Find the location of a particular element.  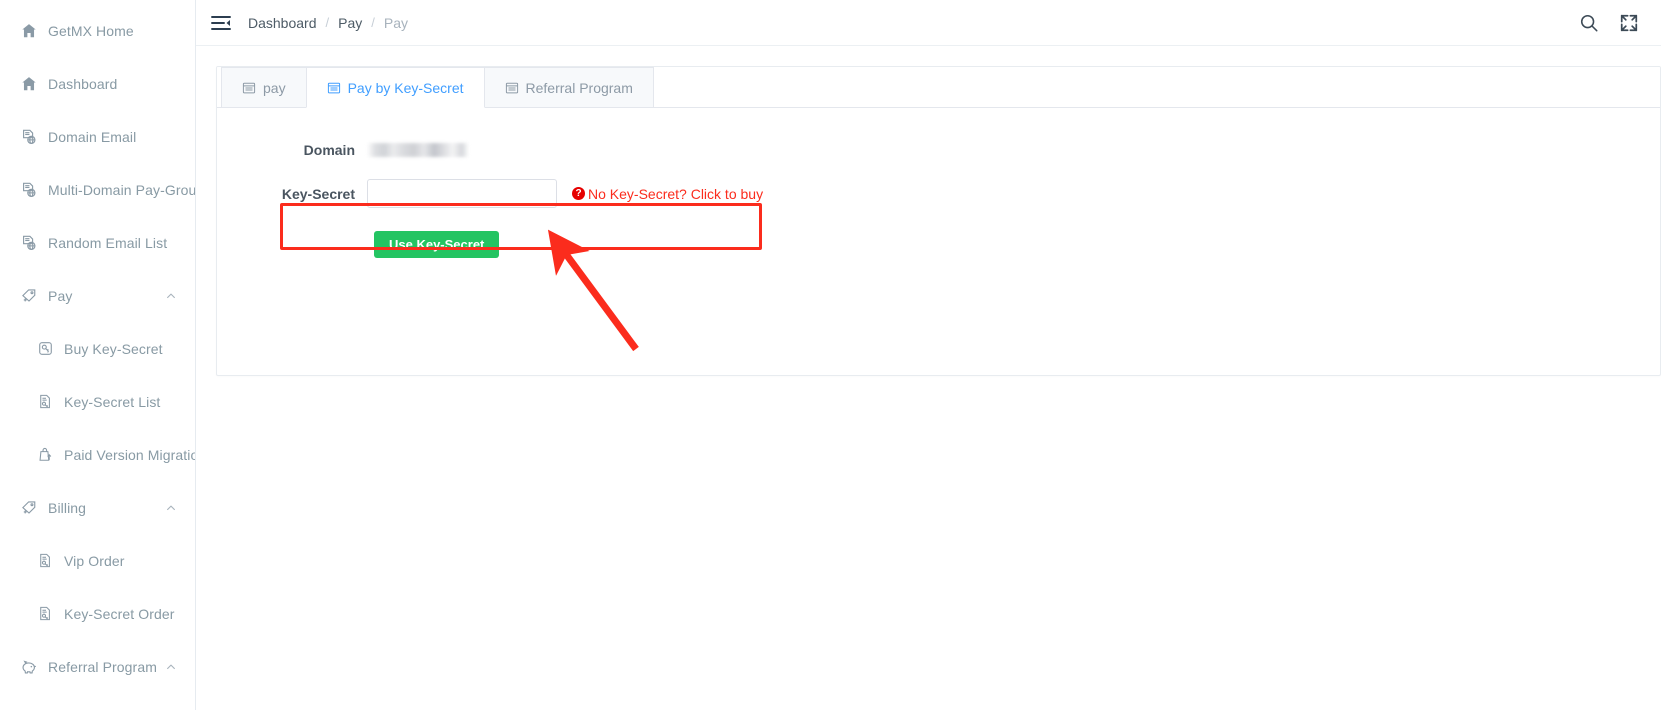

tab-referral-program: Referral Program is located at coordinates (568, 87).